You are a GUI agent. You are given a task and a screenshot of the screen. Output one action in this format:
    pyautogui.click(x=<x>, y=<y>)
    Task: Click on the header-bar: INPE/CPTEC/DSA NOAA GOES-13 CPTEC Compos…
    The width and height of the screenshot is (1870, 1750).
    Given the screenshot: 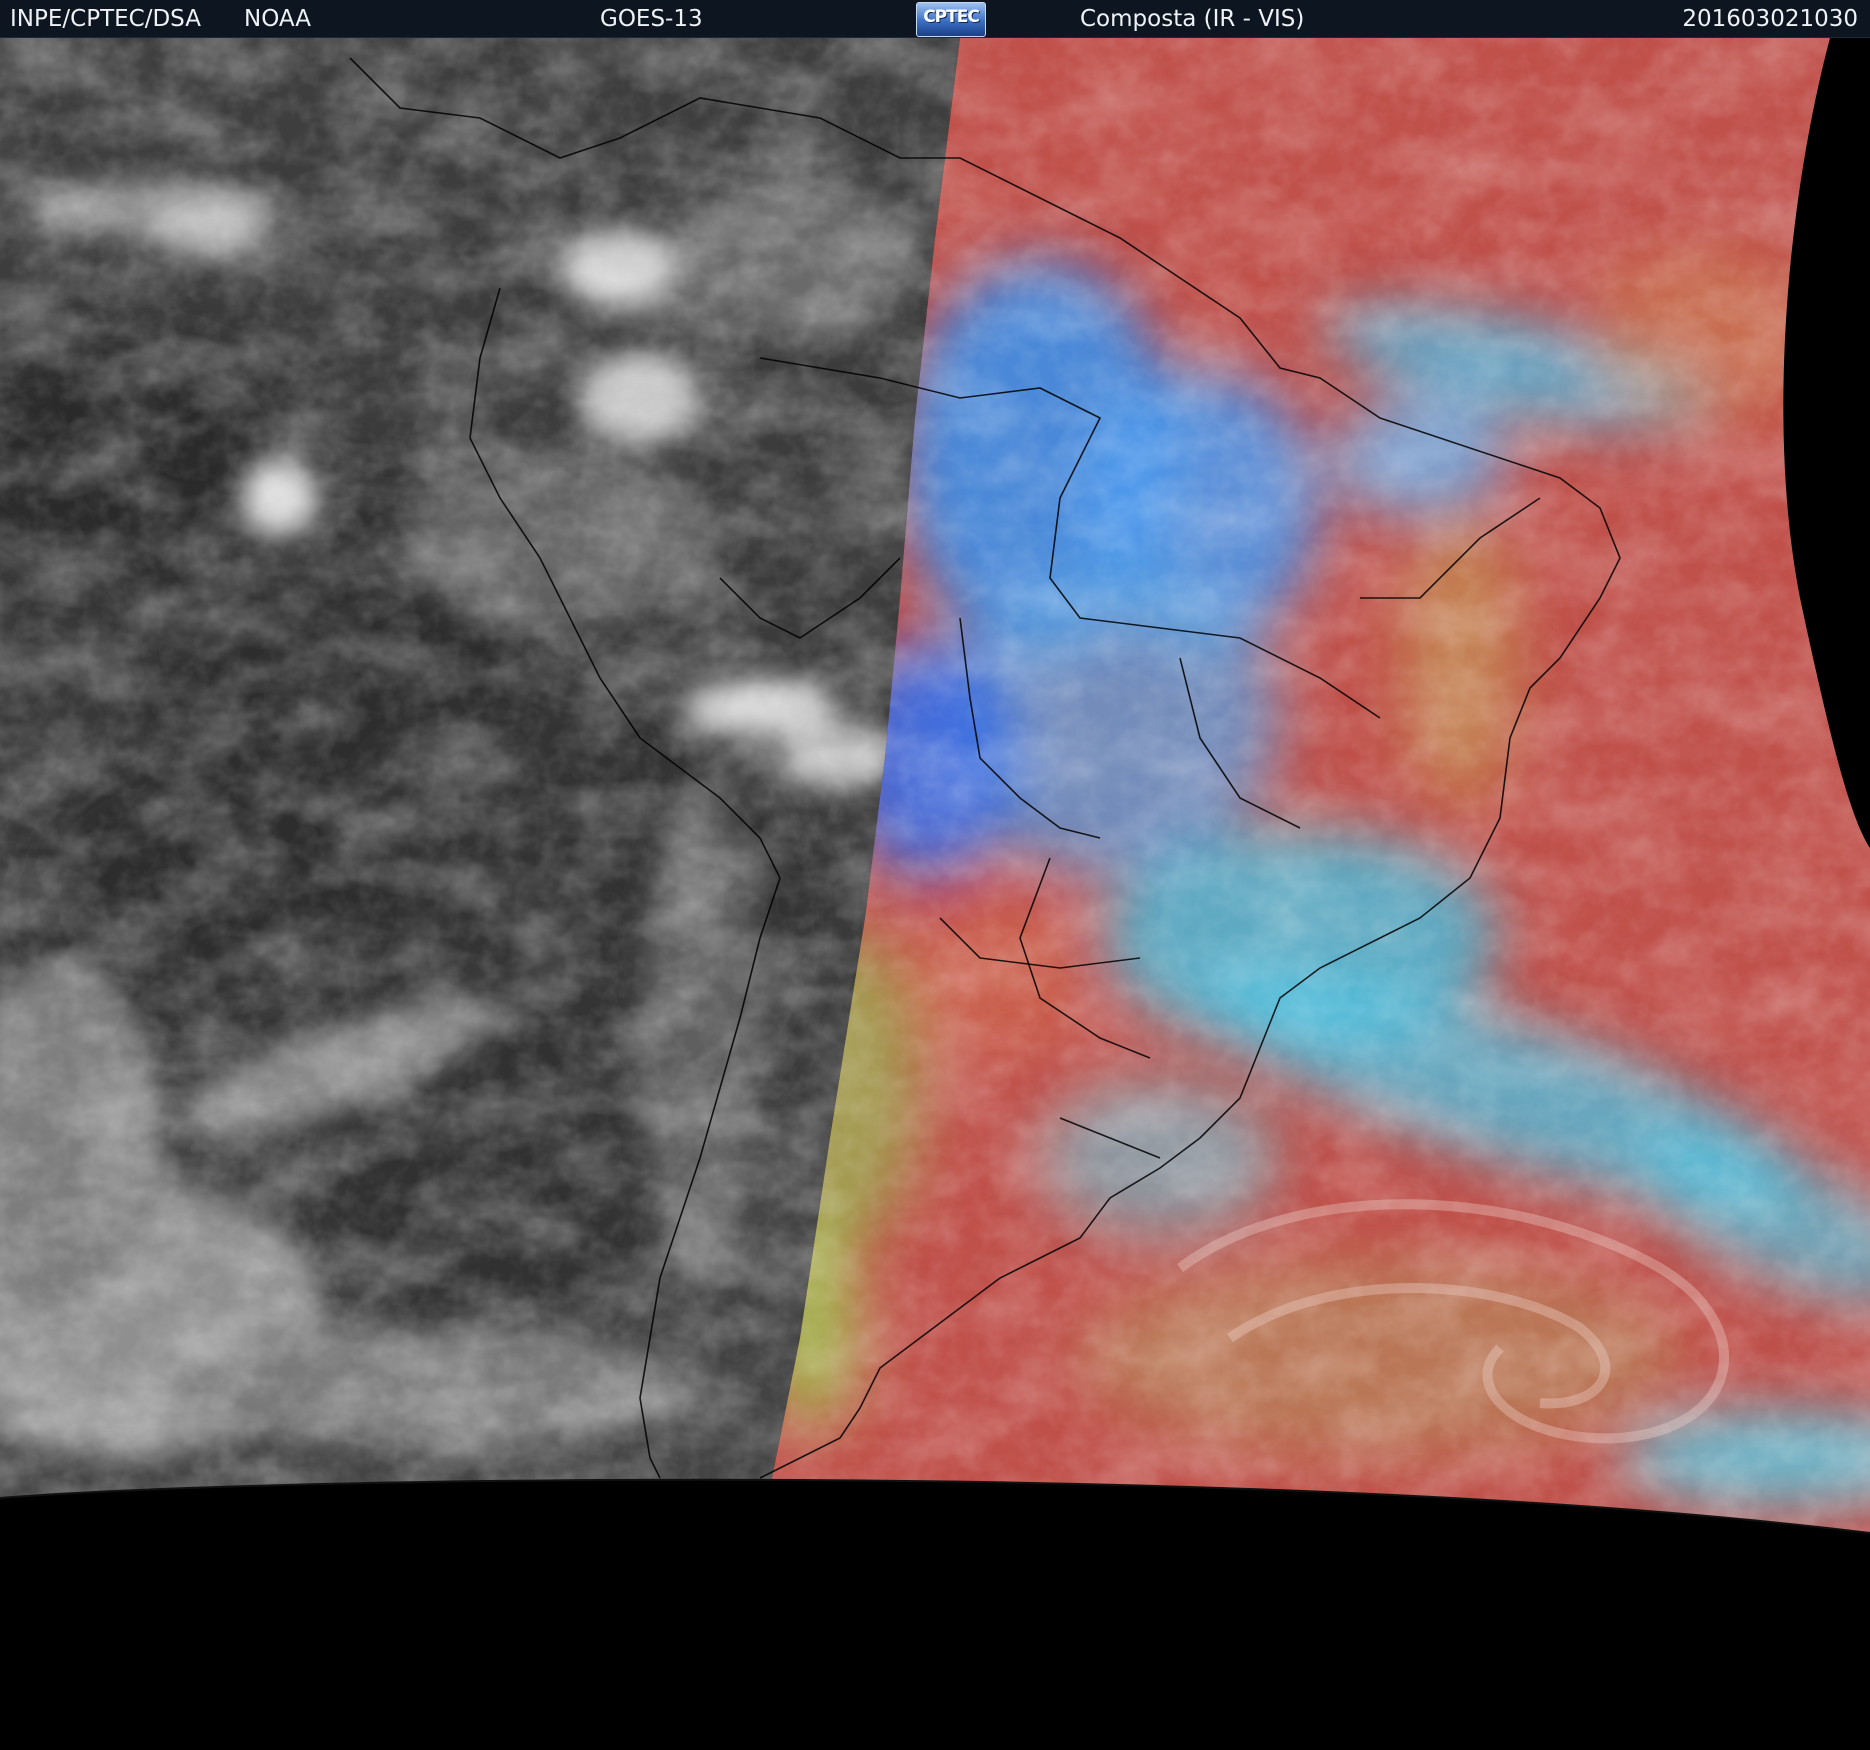 What is the action you would take?
    pyautogui.click(x=935, y=19)
    